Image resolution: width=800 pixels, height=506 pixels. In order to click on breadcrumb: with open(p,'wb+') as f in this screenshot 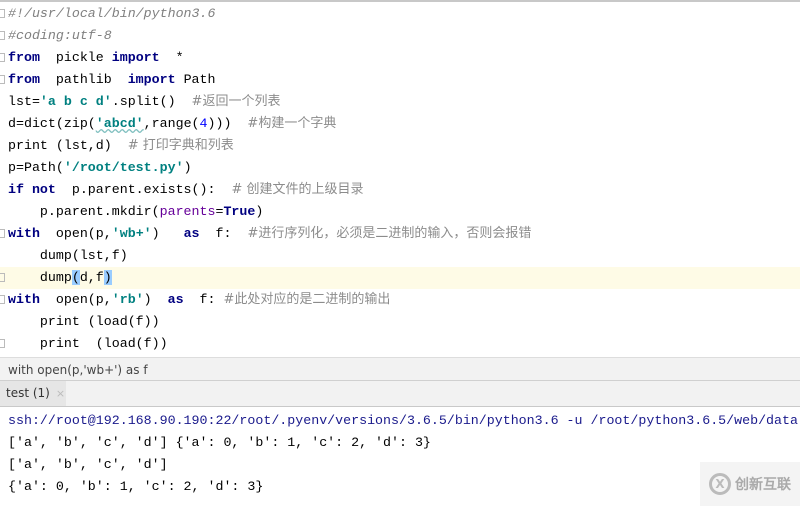, I will do `click(400, 369)`.